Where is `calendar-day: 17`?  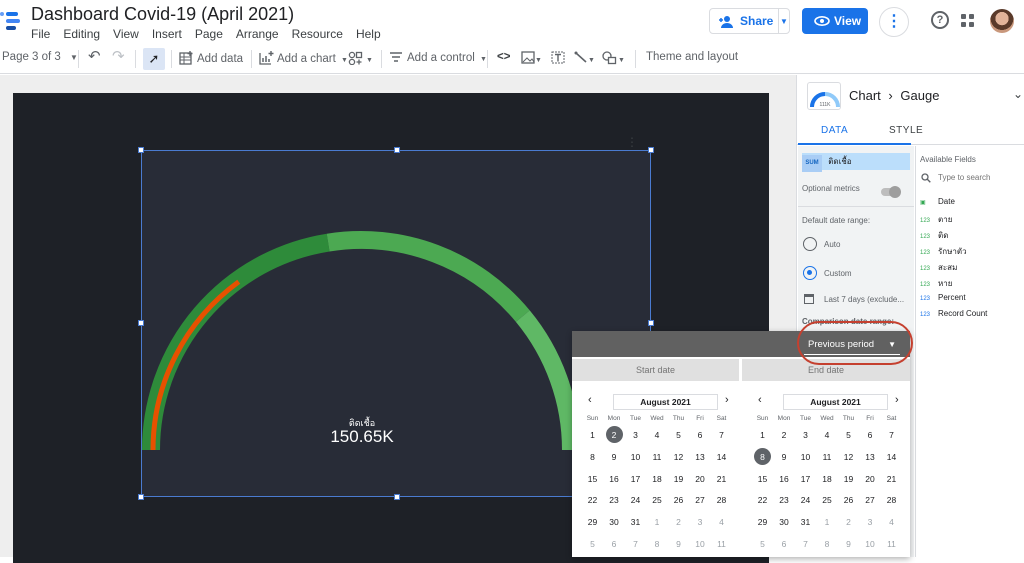
calendar-day: 17 is located at coordinates (635, 479).